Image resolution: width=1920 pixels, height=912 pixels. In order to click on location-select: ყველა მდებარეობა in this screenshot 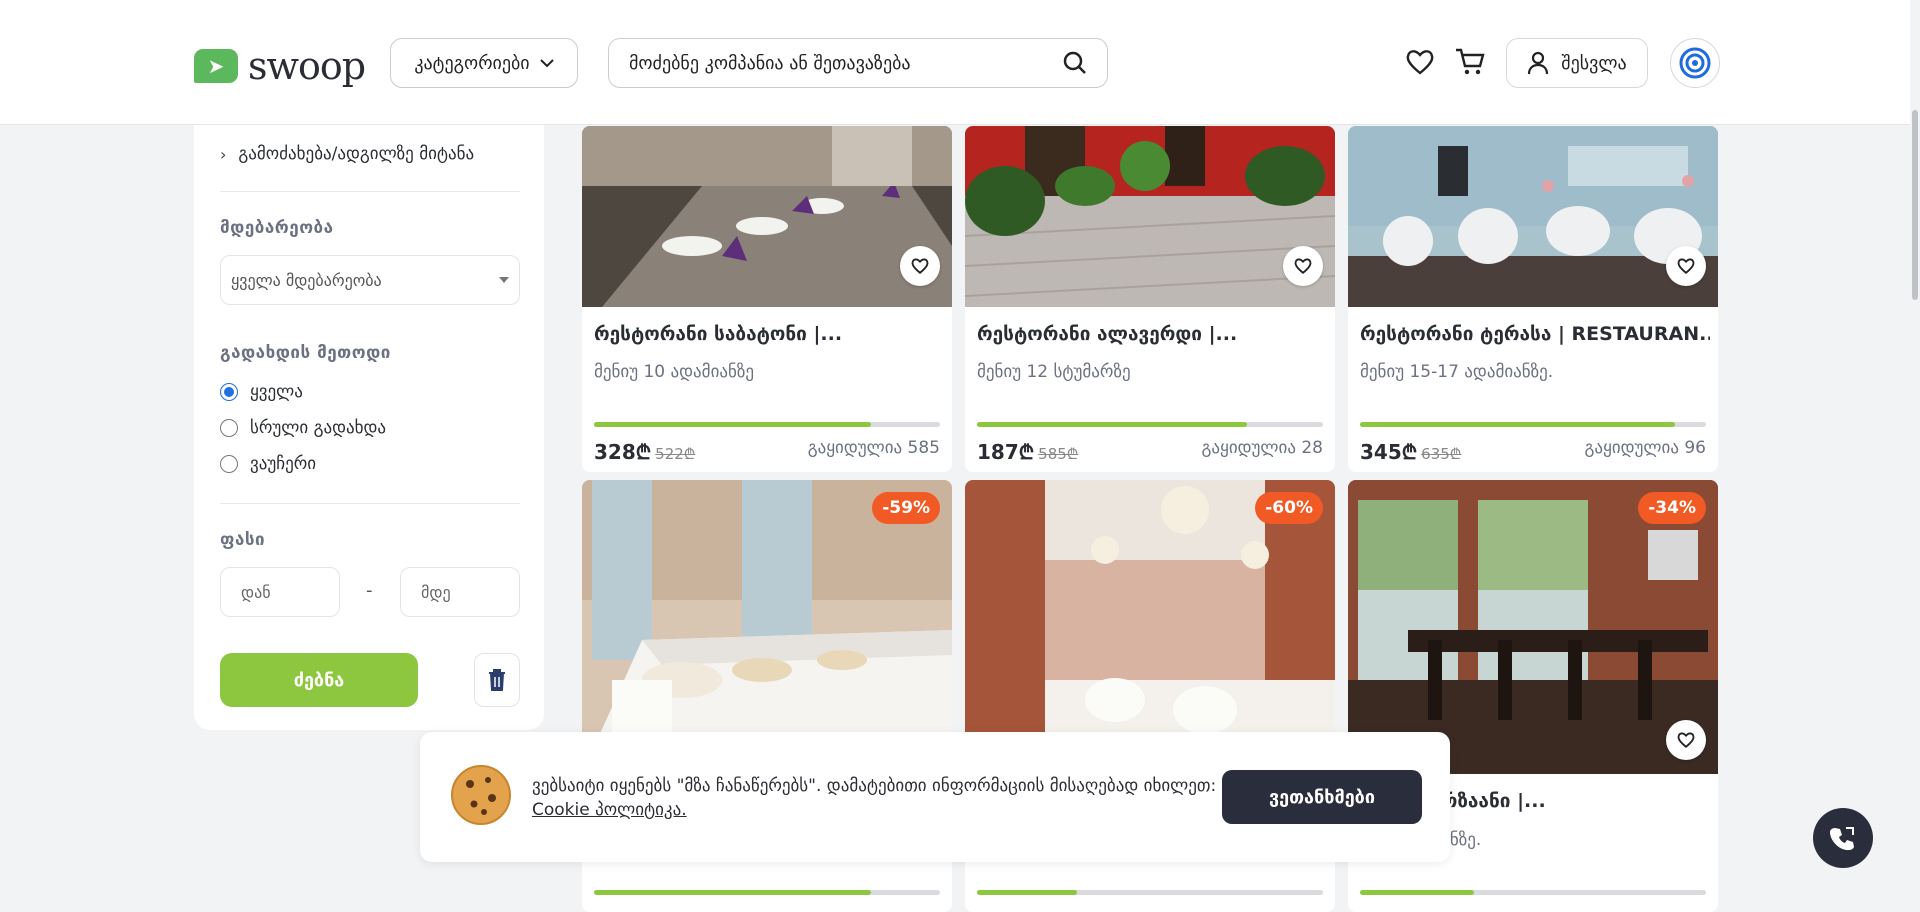, I will do `click(370, 280)`.